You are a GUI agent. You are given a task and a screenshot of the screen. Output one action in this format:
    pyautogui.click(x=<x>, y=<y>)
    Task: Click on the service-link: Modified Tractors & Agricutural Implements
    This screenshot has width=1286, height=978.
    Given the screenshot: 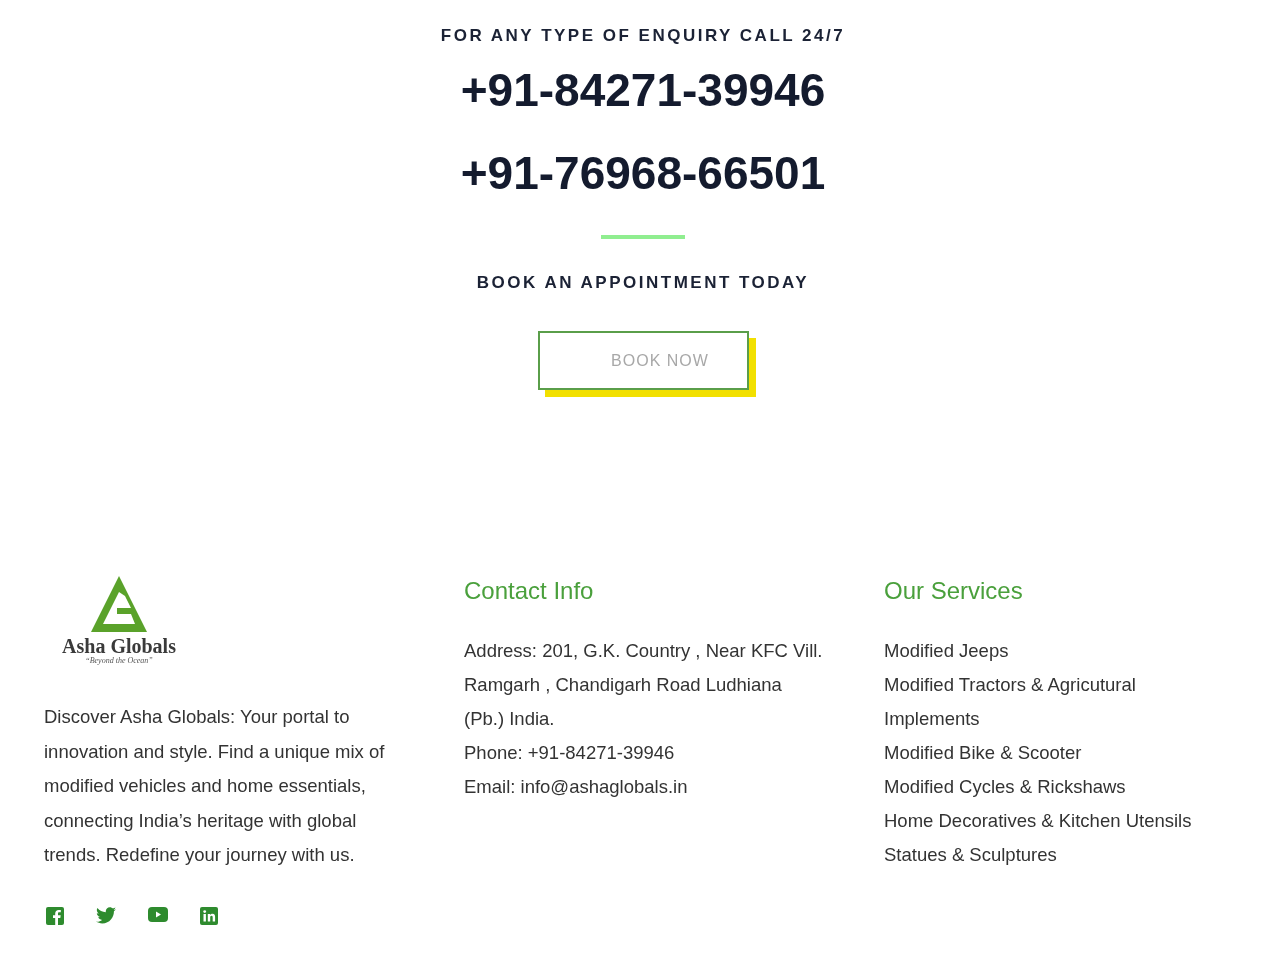 What is the action you would take?
    pyautogui.click(x=1049, y=702)
    